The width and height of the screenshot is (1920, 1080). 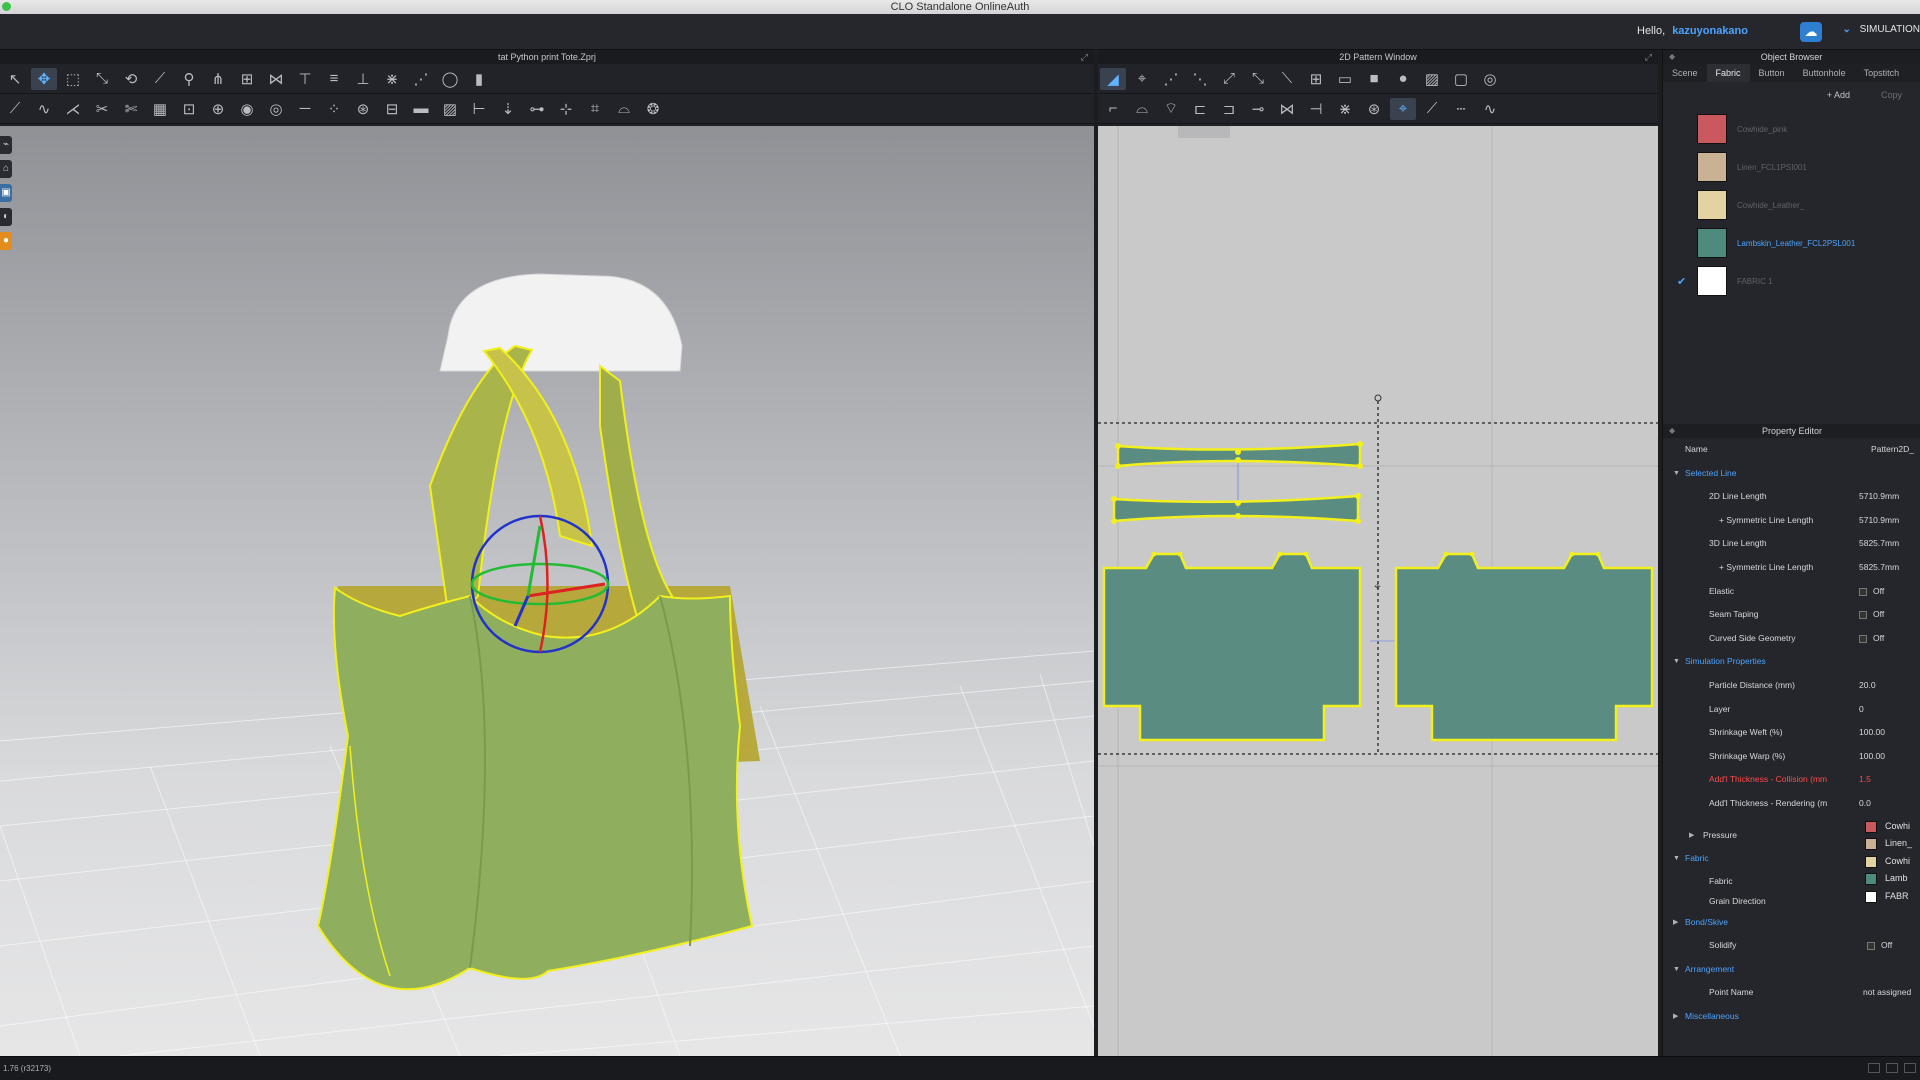 What do you see at coordinates (1865, 780) in the screenshot?
I see `collision-thickness-input: 1.5` at bounding box center [1865, 780].